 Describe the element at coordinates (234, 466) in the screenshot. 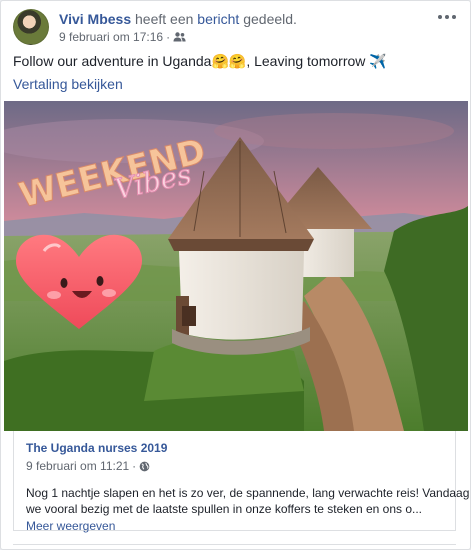

I see `shared-post-meta: 9 februari om 11:21 ·` at that location.